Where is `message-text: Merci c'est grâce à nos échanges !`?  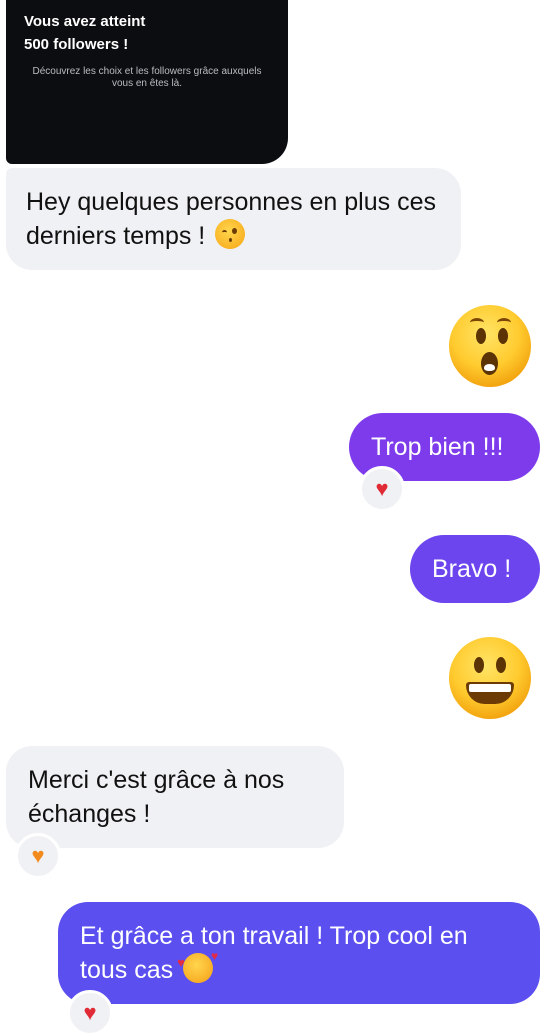 message-text: Merci c'est grâce à nos échanges ! is located at coordinates (156, 797).